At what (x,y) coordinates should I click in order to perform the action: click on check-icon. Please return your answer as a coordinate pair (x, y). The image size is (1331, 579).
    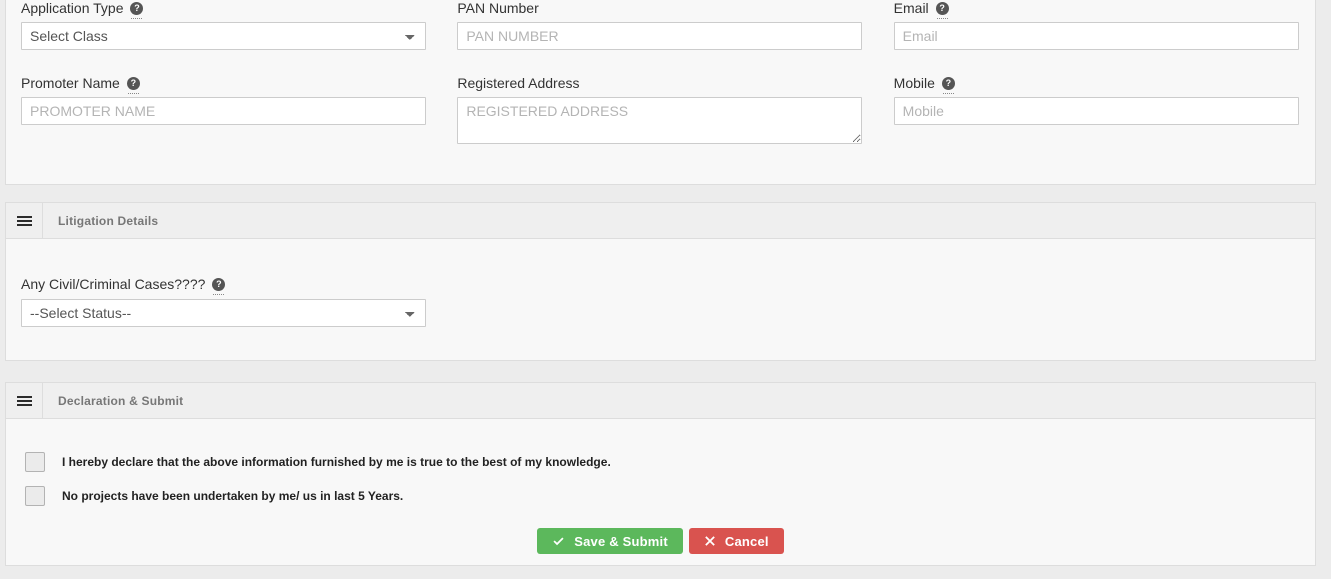
    Looking at the image, I should click on (558, 541).